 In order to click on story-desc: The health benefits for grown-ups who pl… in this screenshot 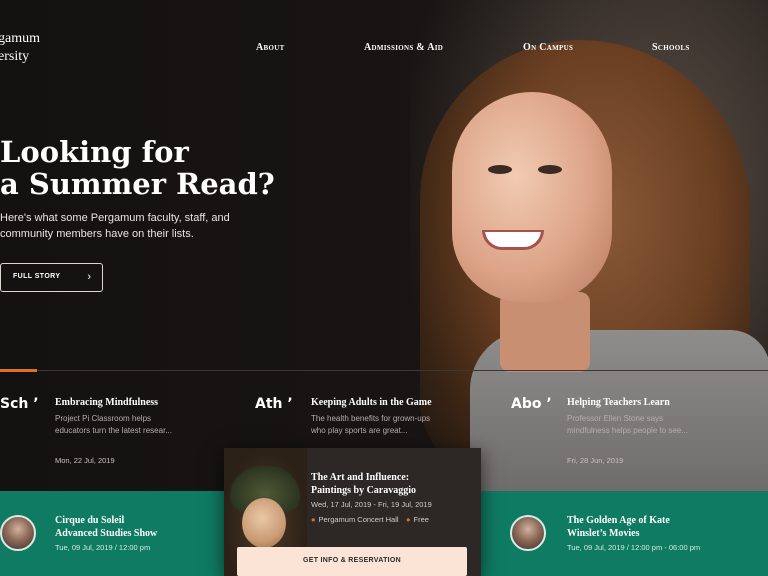, I will do `click(371, 424)`.